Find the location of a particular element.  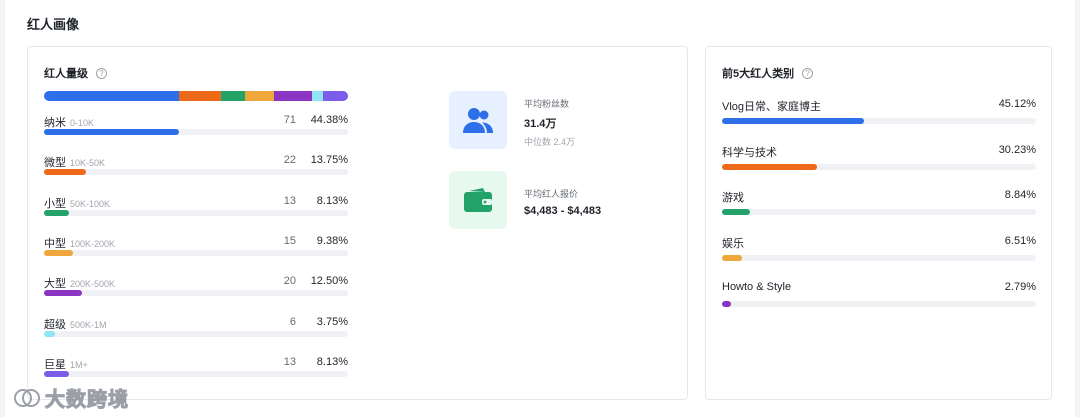

category-card-title: 前5大红人类别 is located at coordinates (758, 74).